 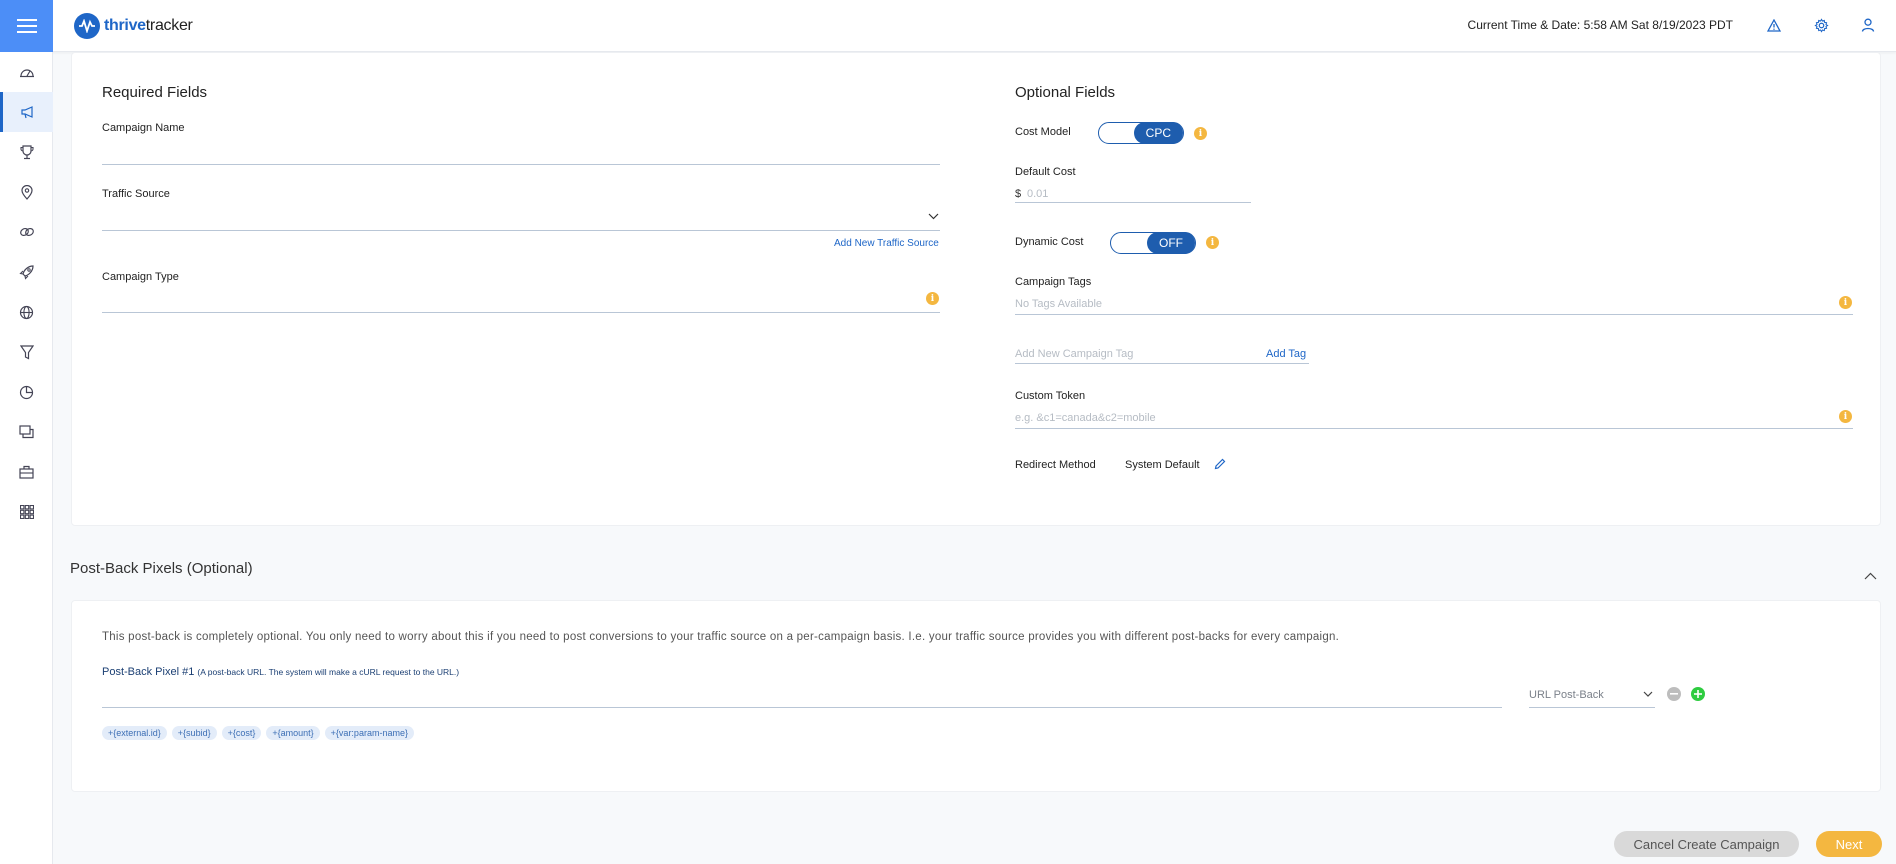 What do you see at coordinates (1706, 844) in the screenshot?
I see `cancel-create-campaign-button: Cancel Create Campaign` at bounding box center [1706, 844].